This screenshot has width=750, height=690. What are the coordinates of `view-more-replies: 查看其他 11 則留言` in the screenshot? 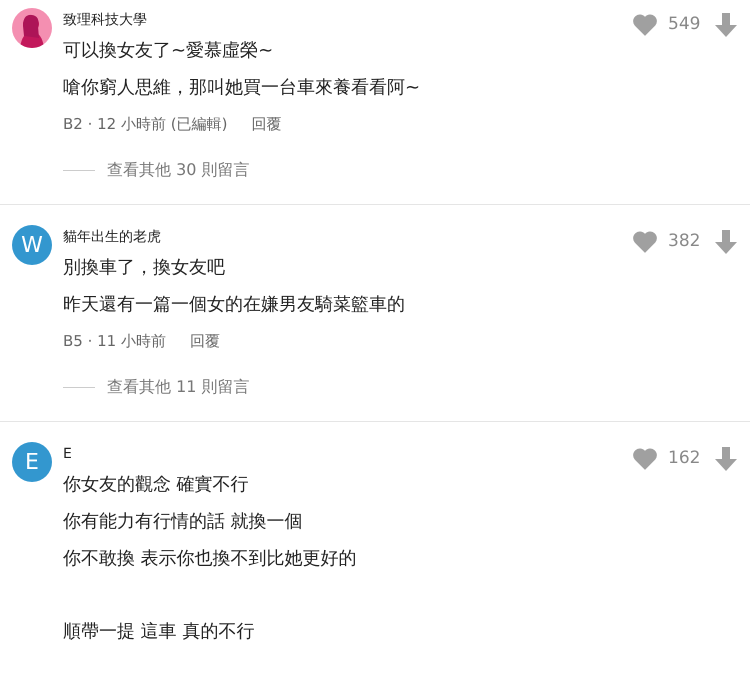 It's located at (178, 387).